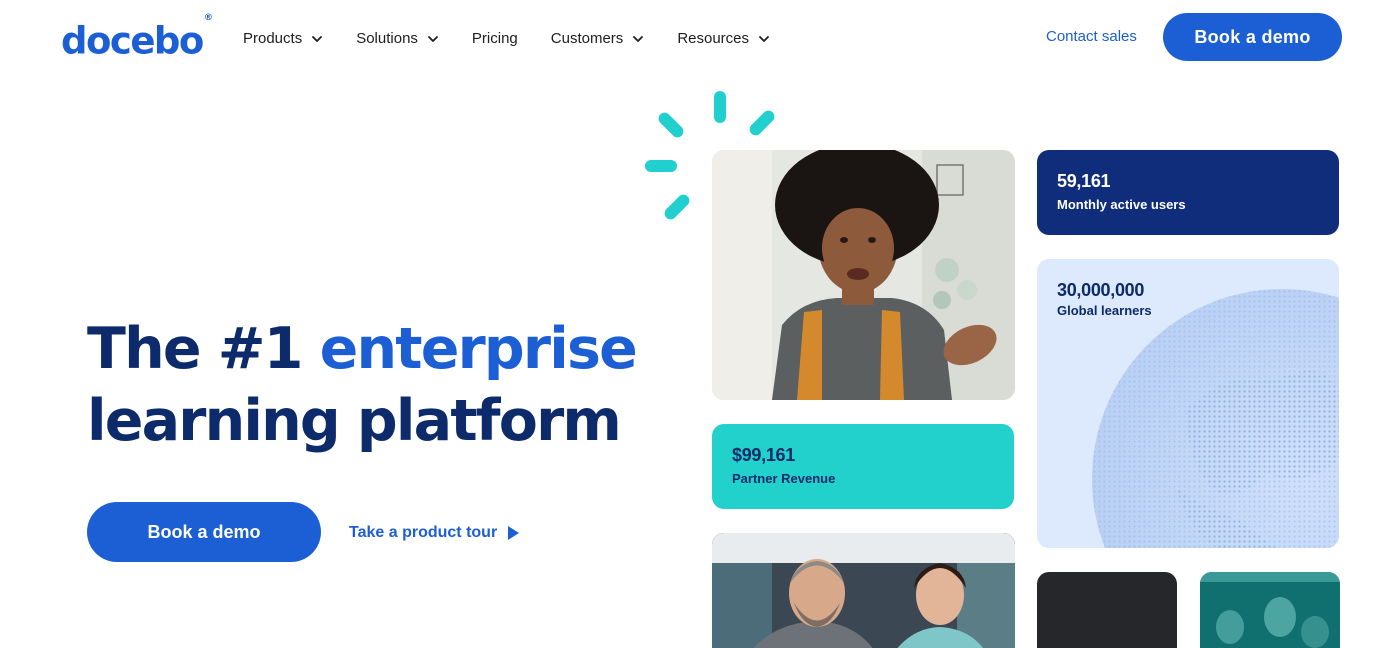 Image resolution: width=1387 pixels, height=648 pixels. Describe the element at coordinates (362, 385) in the screenshot. I see `hero-headline: The #1 enterprise learning platform` at that location.